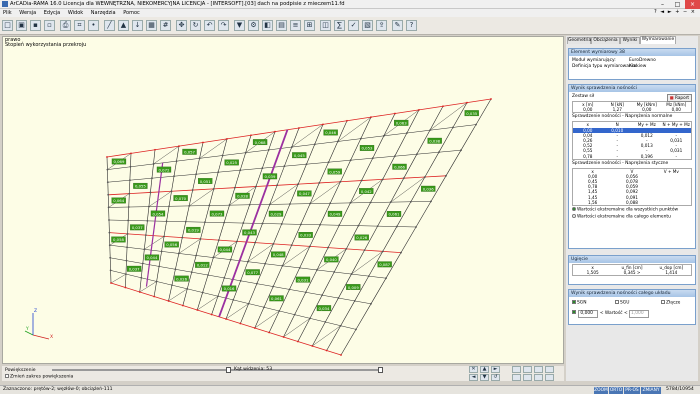  I want to click on status-zmiany: ZMIANY, so click(651, 390).